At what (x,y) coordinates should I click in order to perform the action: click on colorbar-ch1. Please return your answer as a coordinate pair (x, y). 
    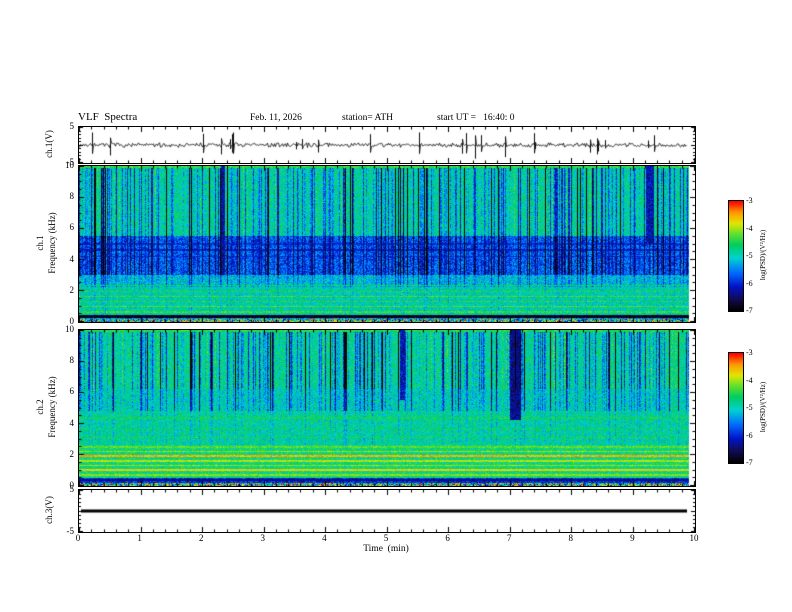
    Looking at the image, I should click on (736, 256).